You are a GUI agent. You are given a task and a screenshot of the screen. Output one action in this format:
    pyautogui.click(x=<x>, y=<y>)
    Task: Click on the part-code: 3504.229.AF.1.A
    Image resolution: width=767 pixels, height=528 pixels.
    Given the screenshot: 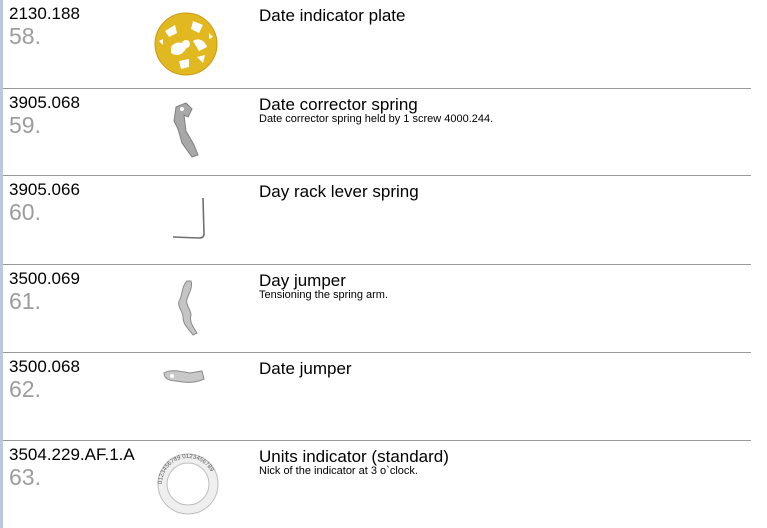 What is the action you would take?
    pyautogui.click(x=72, y=454)
    